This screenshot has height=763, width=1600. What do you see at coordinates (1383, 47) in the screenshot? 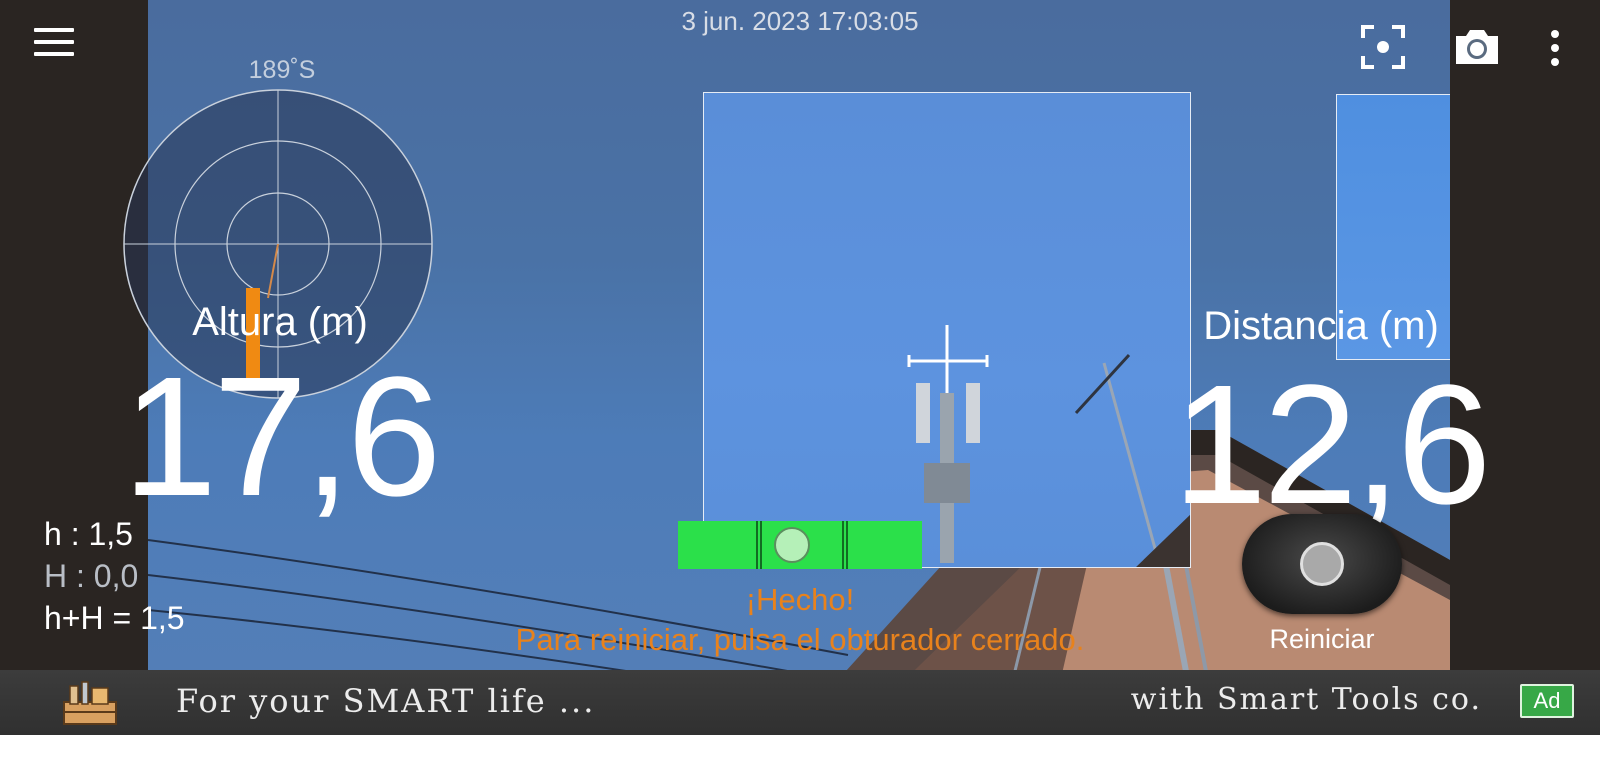
I see `focus-target-icon` at bounding box center [1383, 47].